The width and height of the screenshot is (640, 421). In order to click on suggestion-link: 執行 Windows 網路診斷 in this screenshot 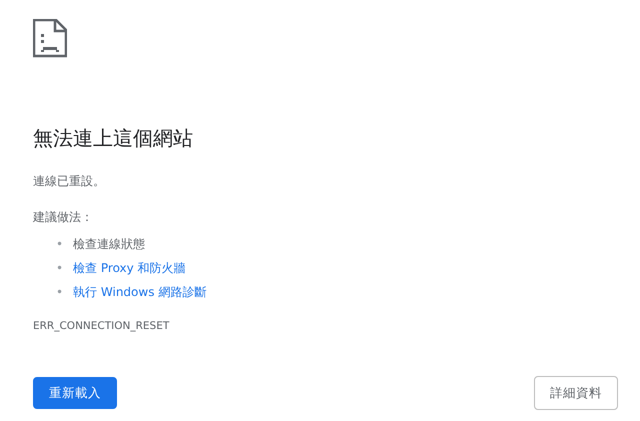, I will do `click(139, 292)`.